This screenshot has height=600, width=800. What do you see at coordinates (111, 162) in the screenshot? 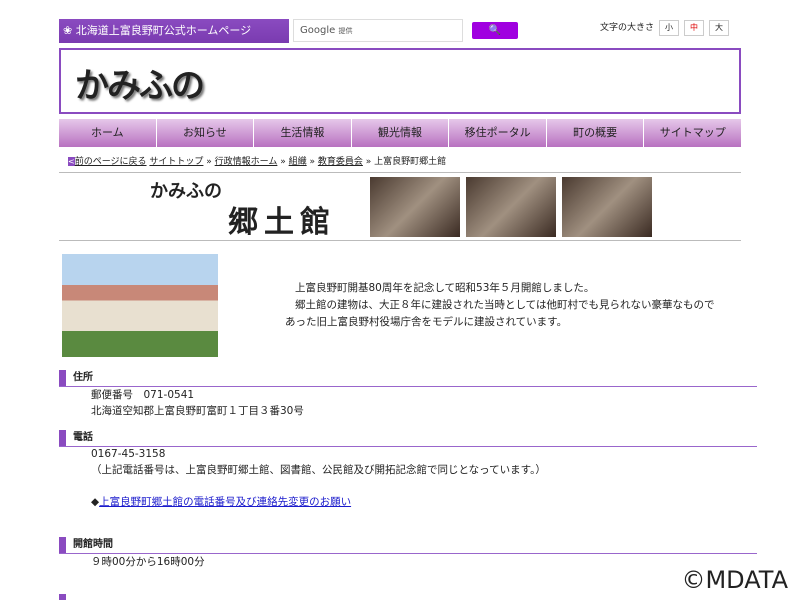
I see `back-link: 前のページに戻る` at bounding box center [111, 162].